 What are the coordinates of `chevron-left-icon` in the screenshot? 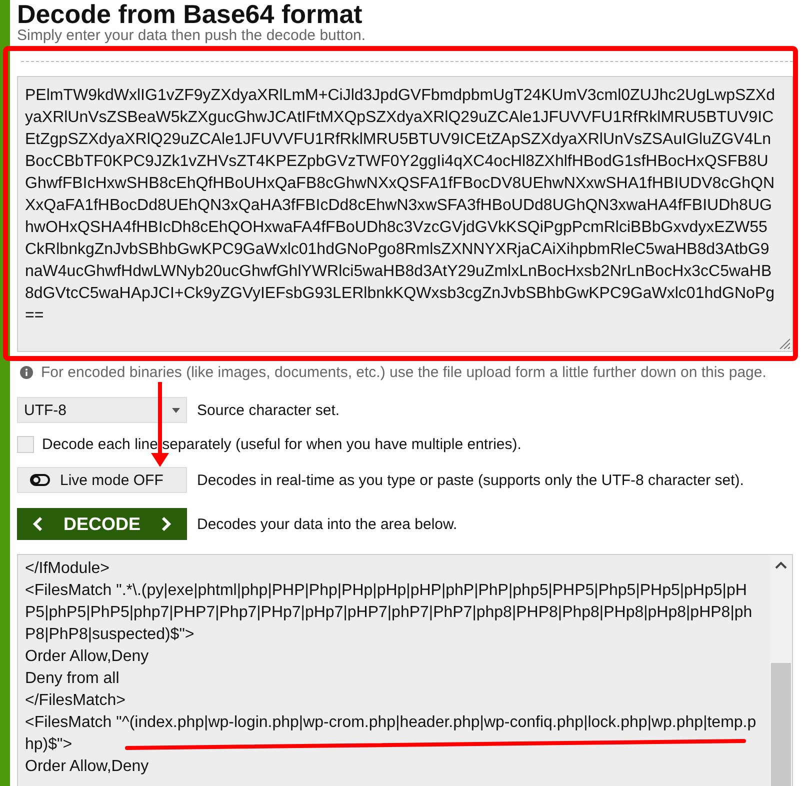 It's located at (38, 524).